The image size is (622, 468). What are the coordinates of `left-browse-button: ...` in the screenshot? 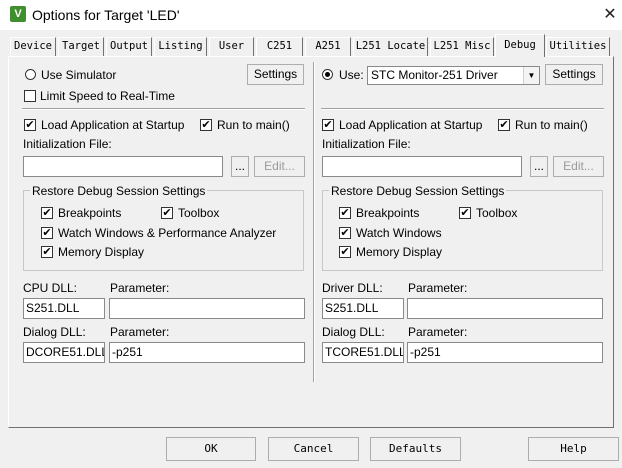 It's located at (240, 166).